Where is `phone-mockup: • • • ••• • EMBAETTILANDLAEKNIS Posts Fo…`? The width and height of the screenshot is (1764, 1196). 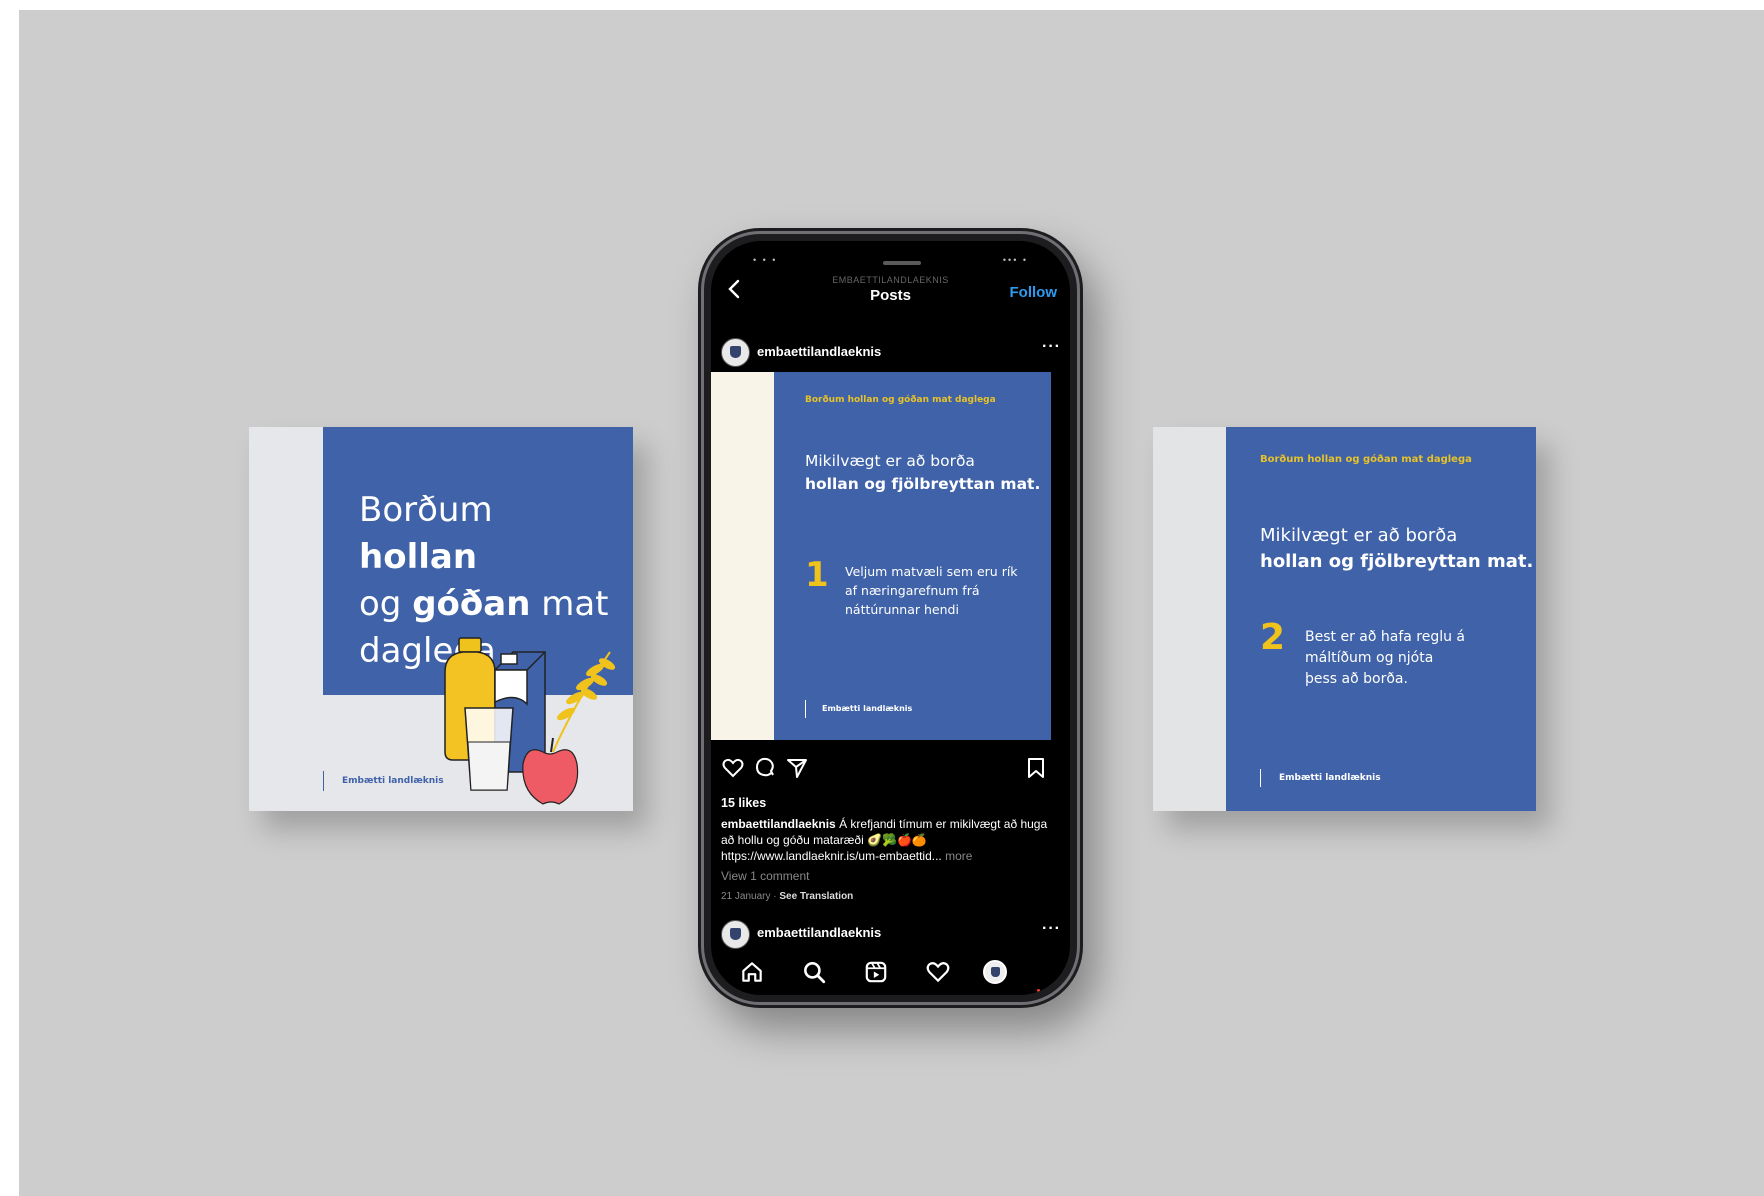
phone-mockup: • • • ••• • EMBAETTILANDLAEKNIS Posts Fo… is located at coordinates (890, 618).